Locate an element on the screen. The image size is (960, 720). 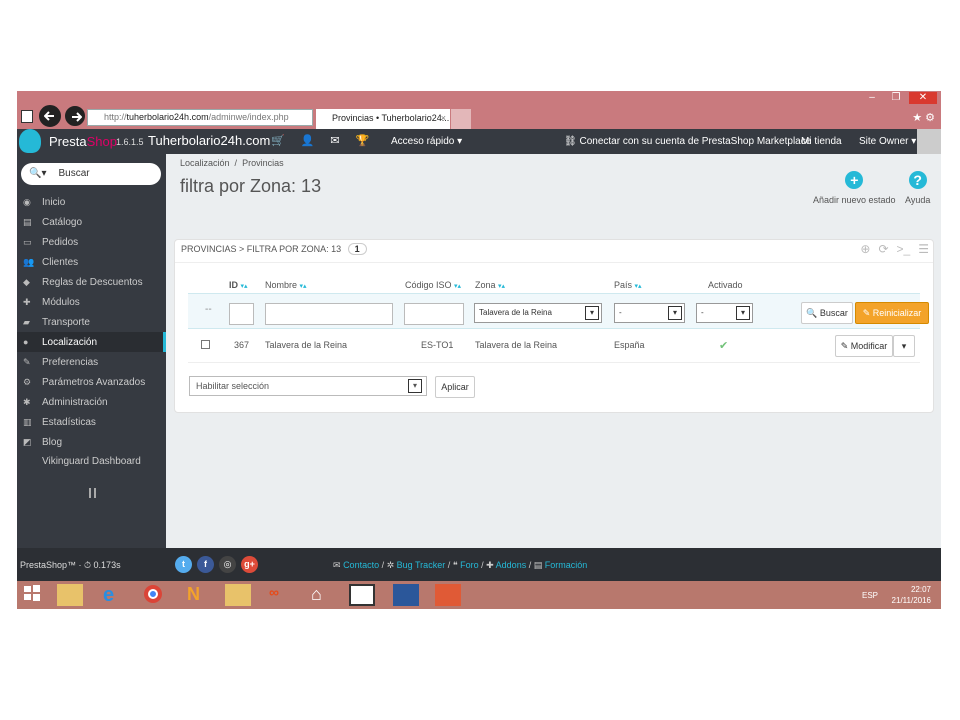
column-zone: Zona ▾▴ is located at coordinates (490, 285).